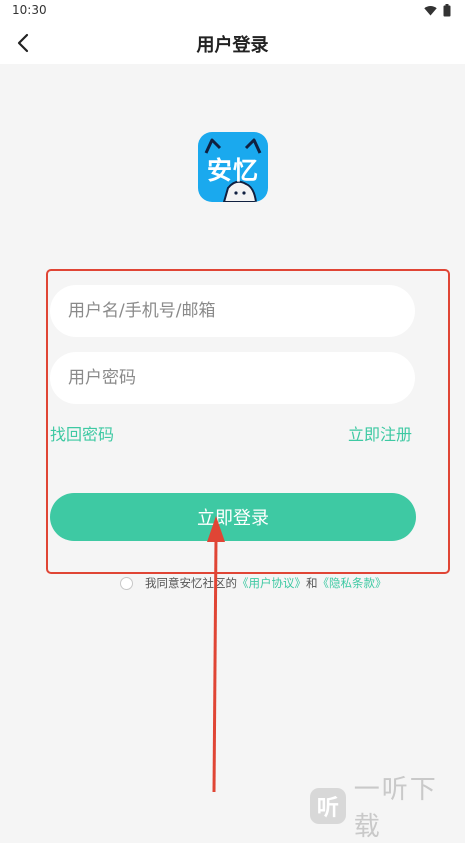  What do you see at coordinates (312, 583) in the screenshot?
I see `agreement-conjunction: 和` at bounding box center [312, 583].